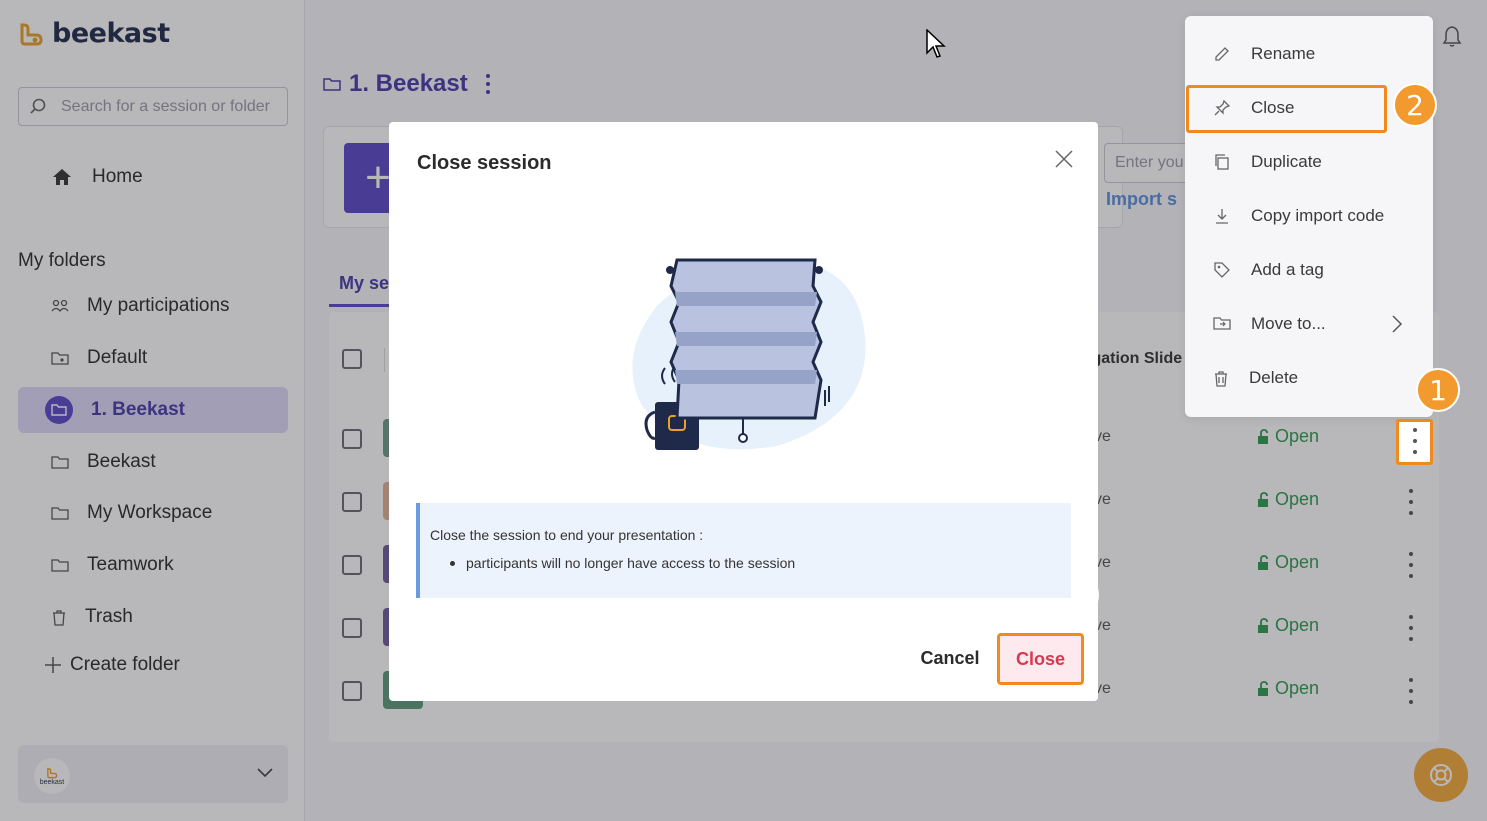  I want to click on highlight-row-menu-button, so click(1414, 442).